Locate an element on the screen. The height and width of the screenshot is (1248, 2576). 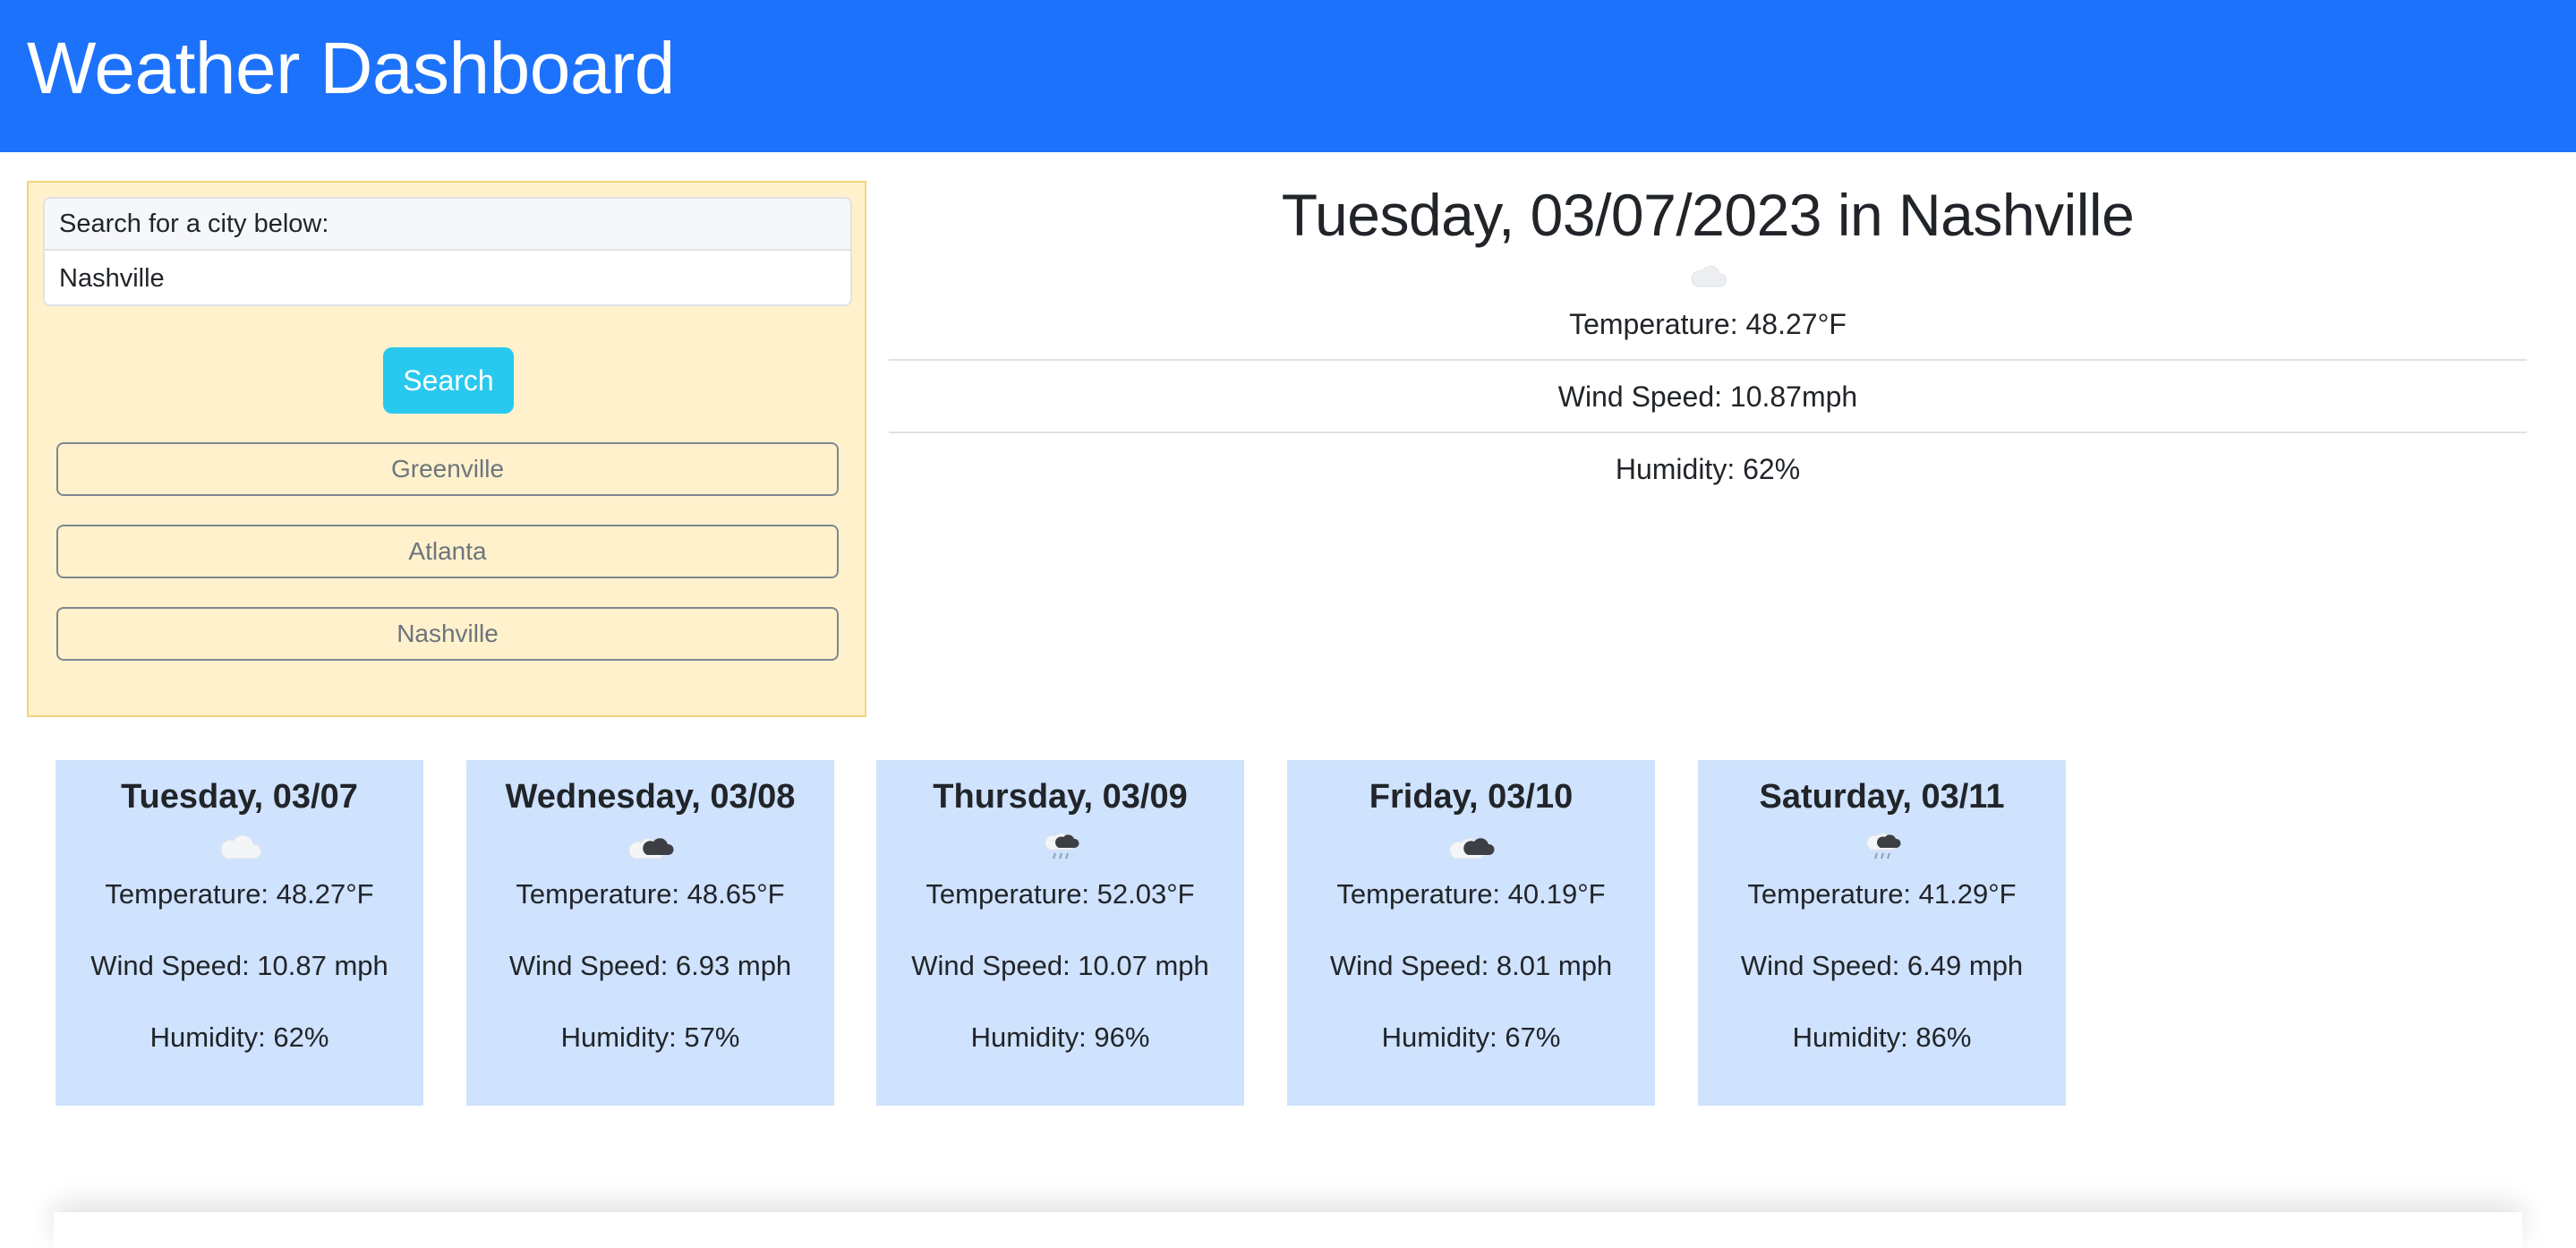
search-input-group: Search for a city below: is located at coordinates (447, 251).